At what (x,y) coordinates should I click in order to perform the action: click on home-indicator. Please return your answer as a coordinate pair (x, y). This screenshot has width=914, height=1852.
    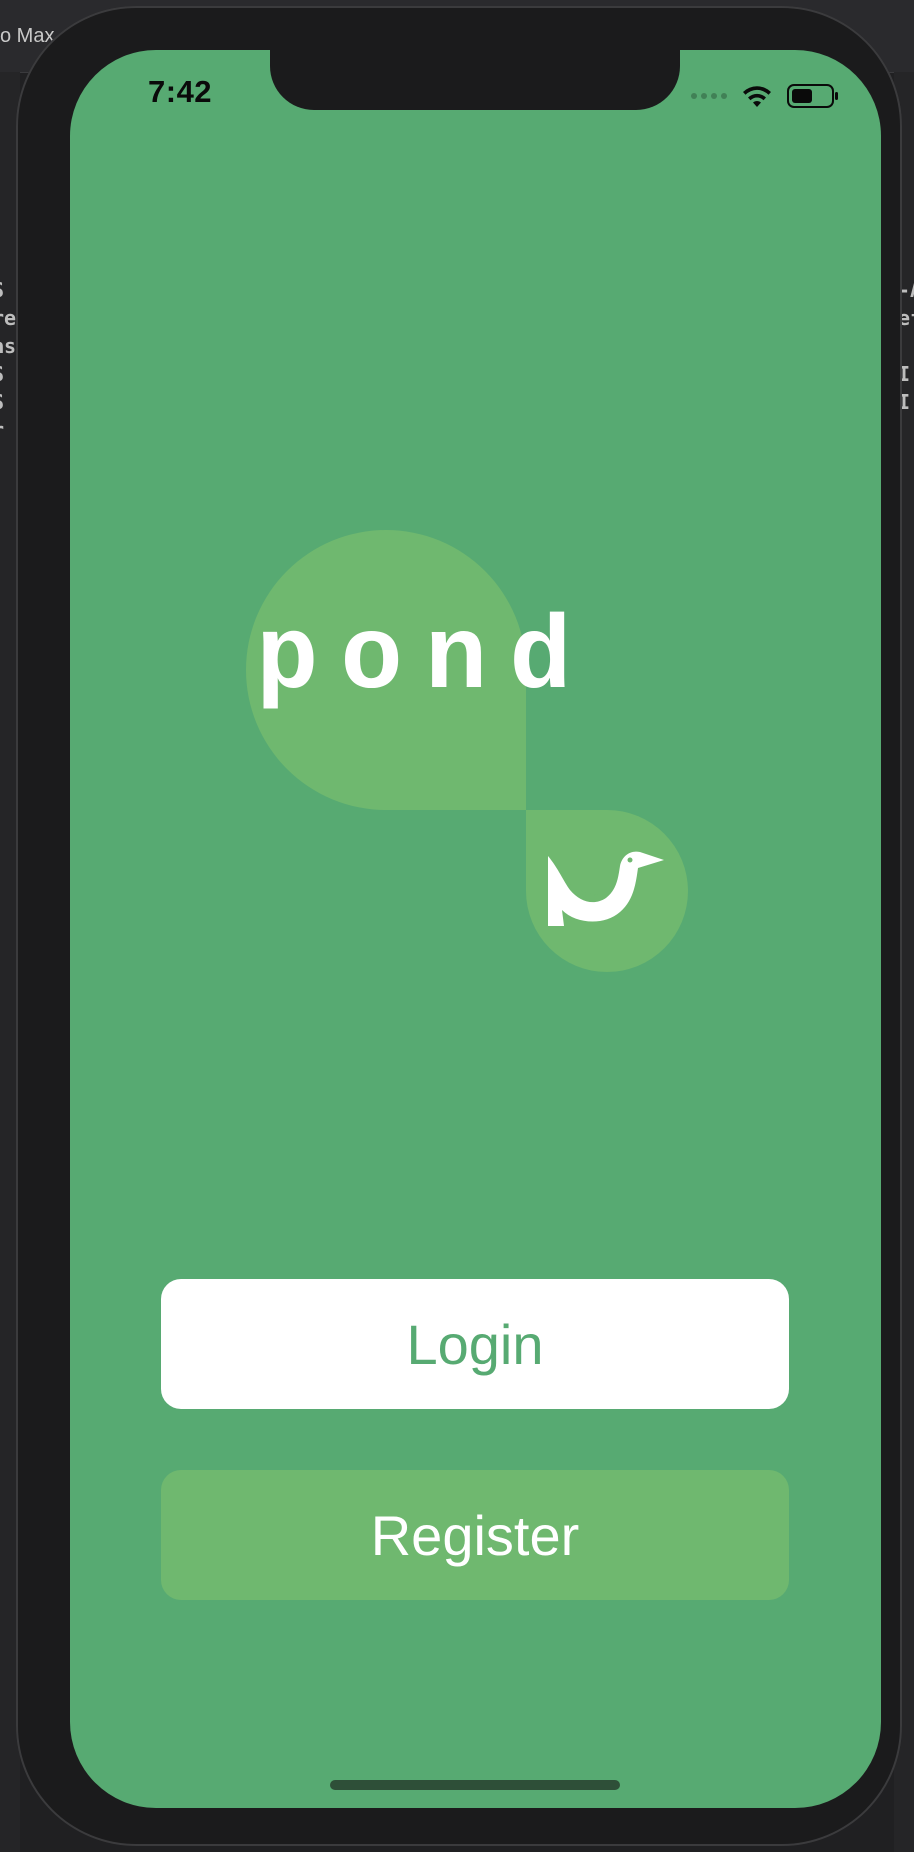
    Looking at the image, I should click on (475, 1785).